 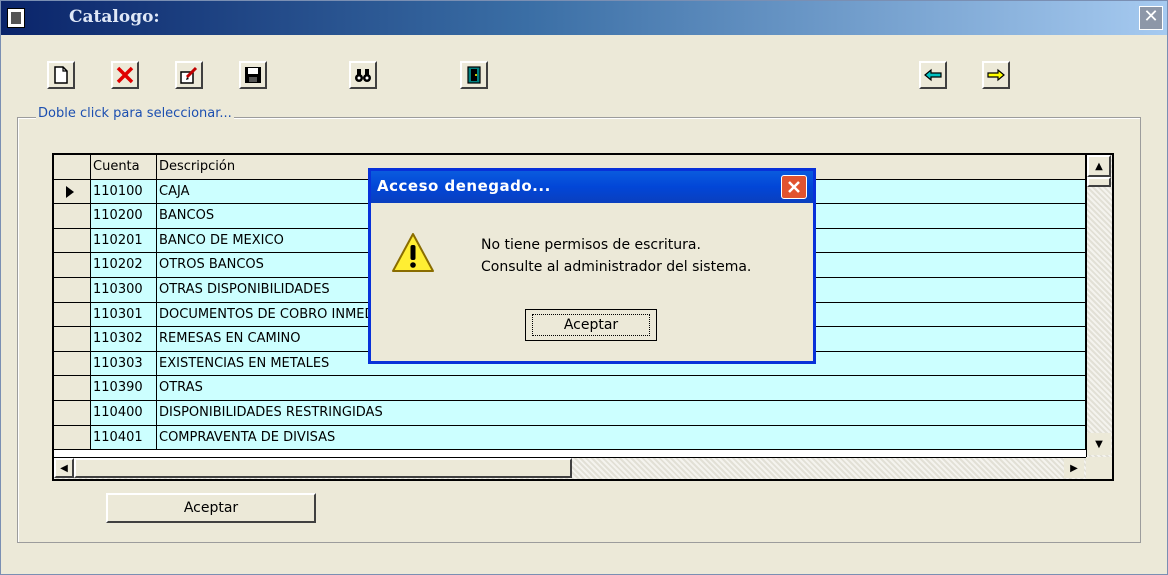 What do you see at coordinates (323, 468) in the screenshot?
I see `horizontal-scroll-thumb` at bounding box center [323, 468].